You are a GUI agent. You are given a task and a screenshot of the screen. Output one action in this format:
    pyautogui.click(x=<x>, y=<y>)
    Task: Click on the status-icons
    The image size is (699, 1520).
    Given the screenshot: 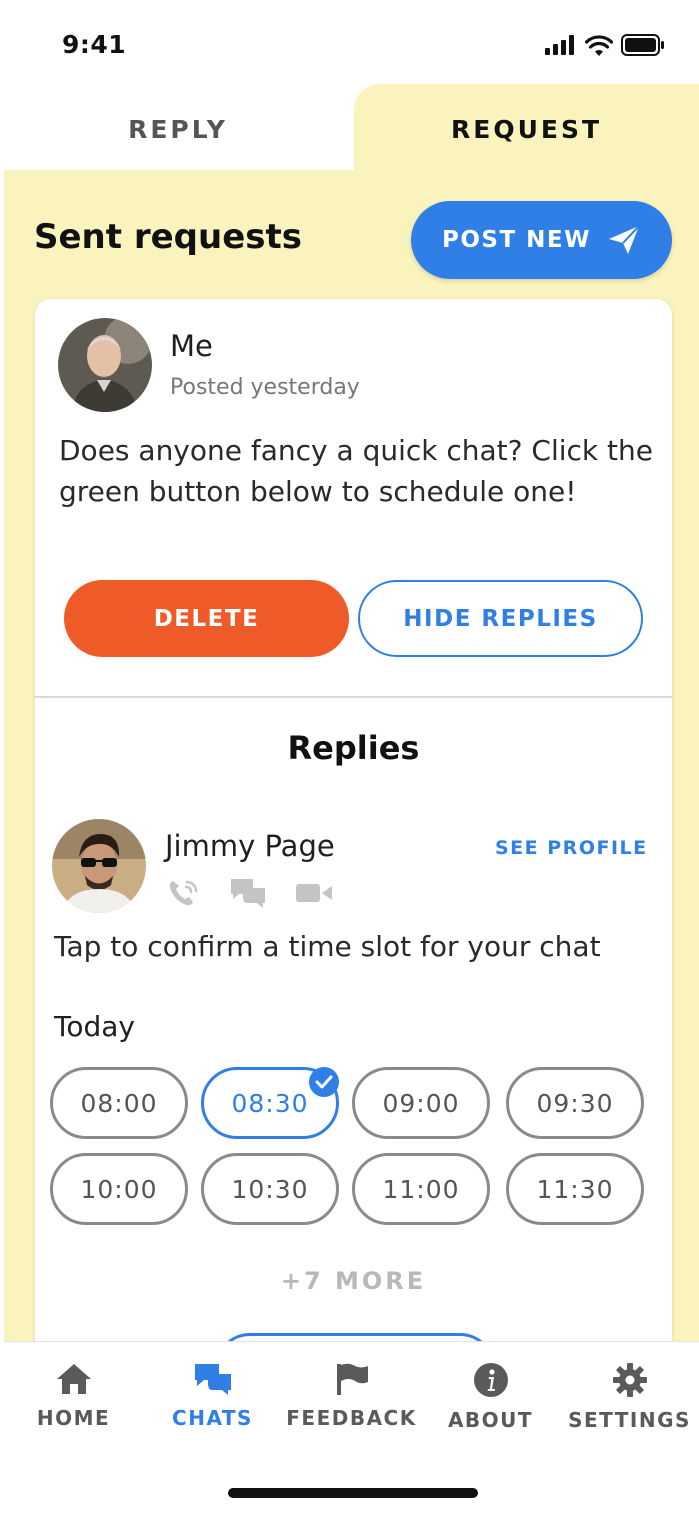 What is the action you would take?
    pyautogui.click(x=605, y=45)
    